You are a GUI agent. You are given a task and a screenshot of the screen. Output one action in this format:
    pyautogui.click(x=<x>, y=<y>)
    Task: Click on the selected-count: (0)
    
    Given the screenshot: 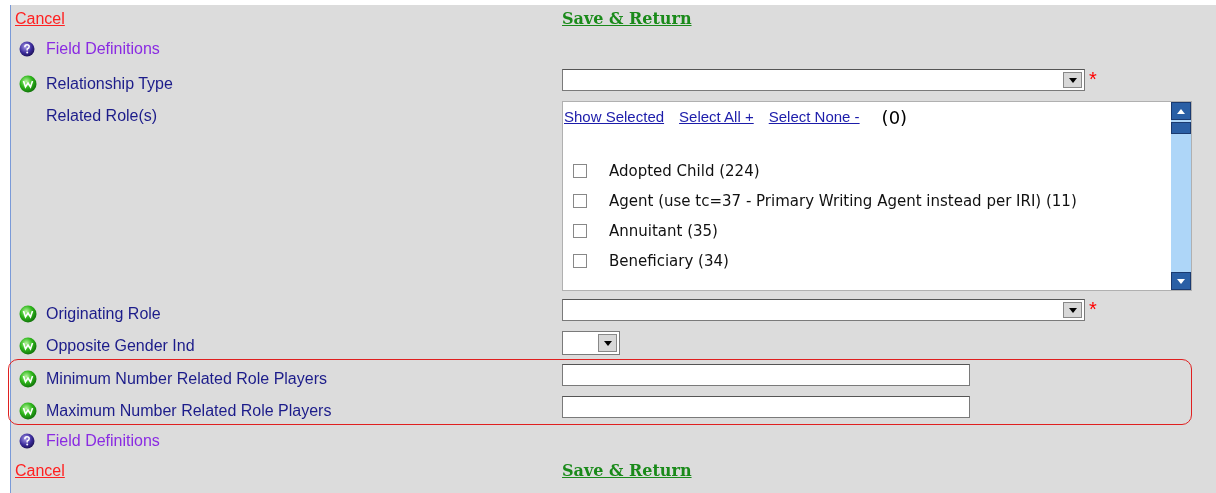 What is the action you would take?
    pyautogui.click(x=894, y=117)
    